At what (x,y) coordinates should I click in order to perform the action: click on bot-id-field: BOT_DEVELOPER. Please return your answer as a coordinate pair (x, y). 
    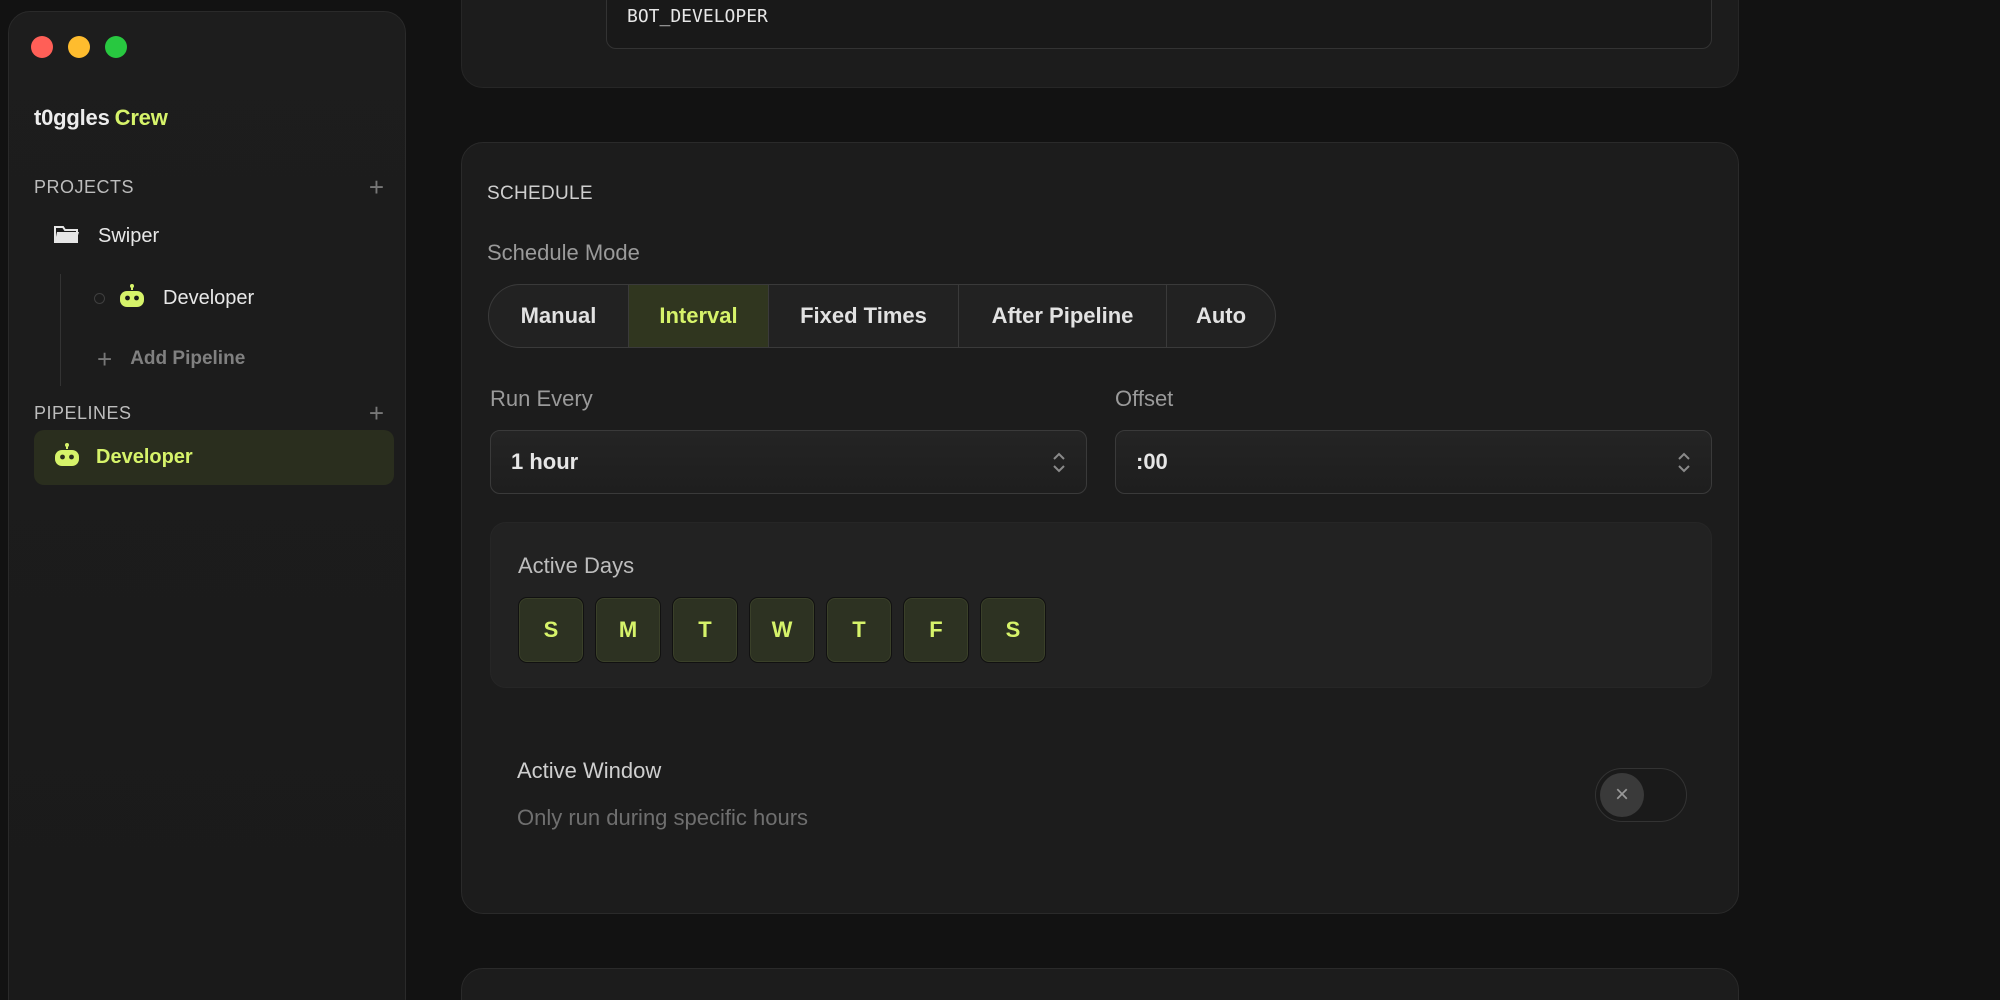
    Looking at the image, I should click on (1159, 24).